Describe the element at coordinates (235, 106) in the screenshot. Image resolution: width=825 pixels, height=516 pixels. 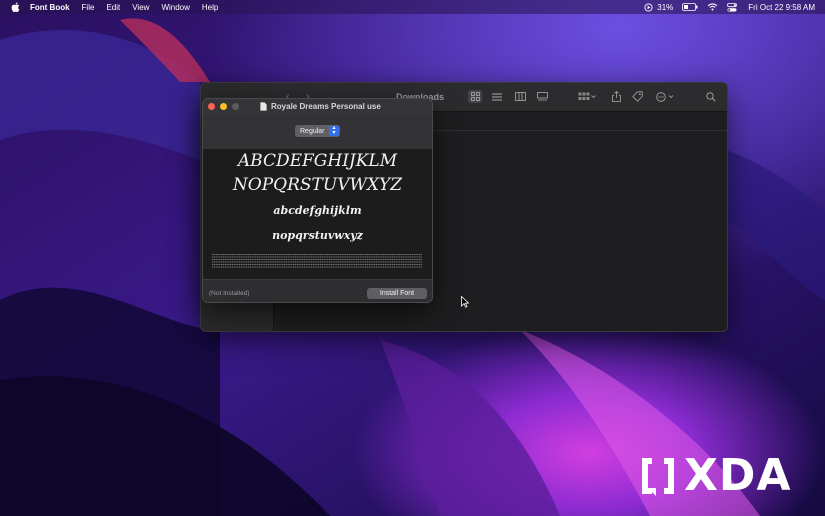
I see `zoom-button` at that location.